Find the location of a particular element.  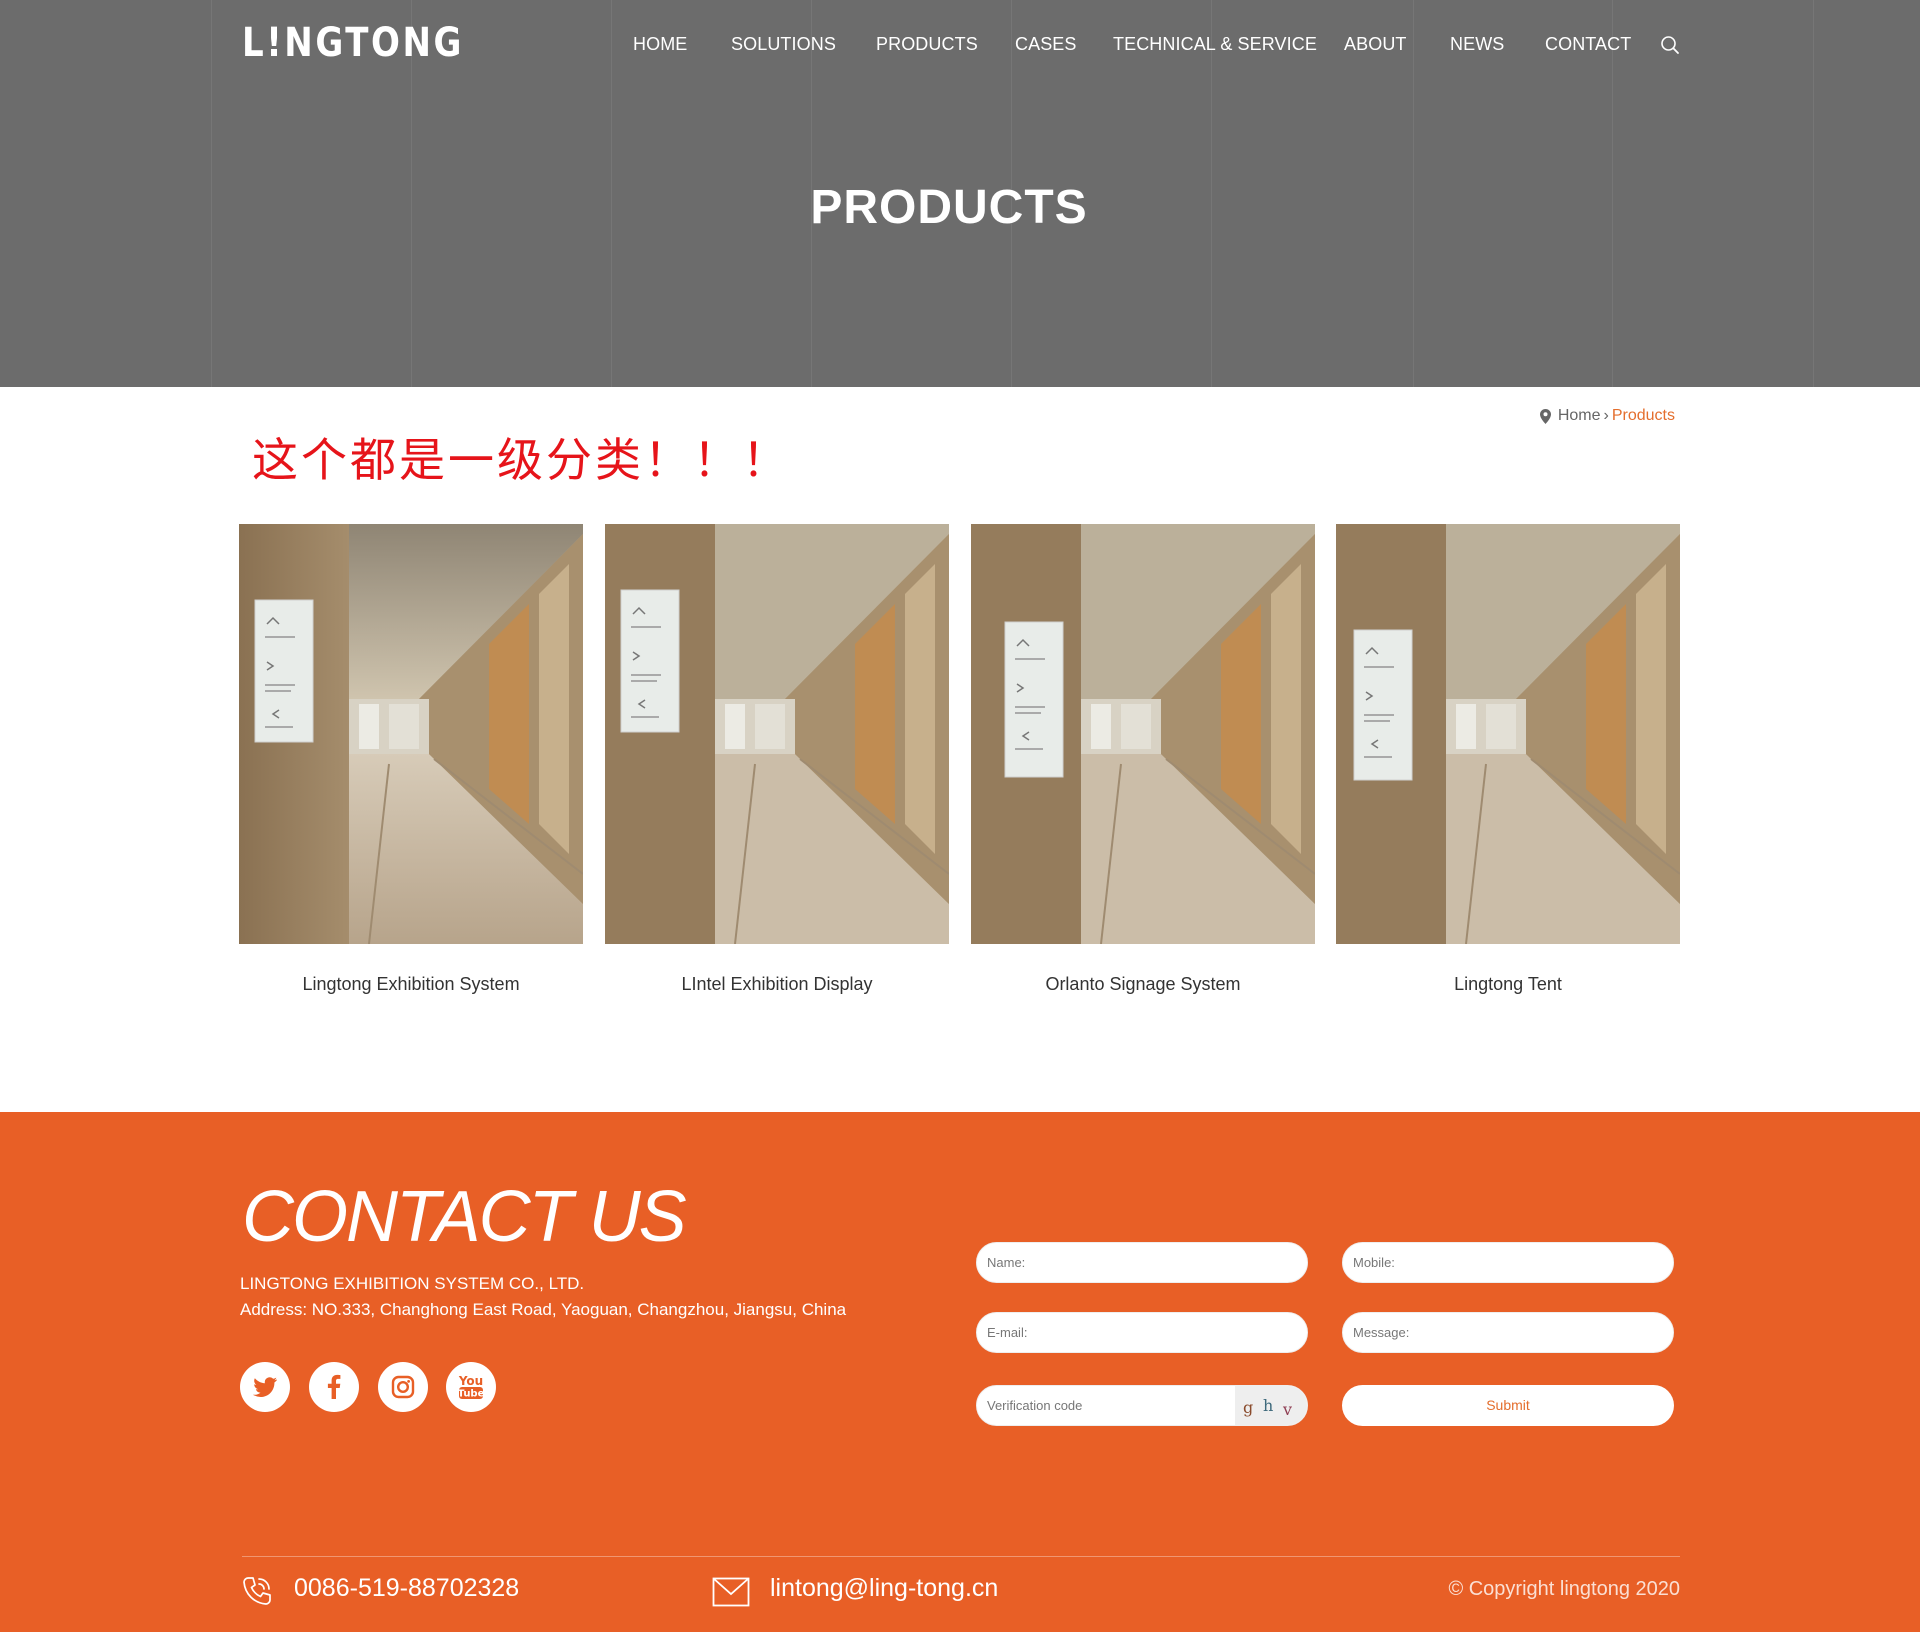

category-annotation: 这个都是一级分类！！！ is located at coordinates (521, 460).